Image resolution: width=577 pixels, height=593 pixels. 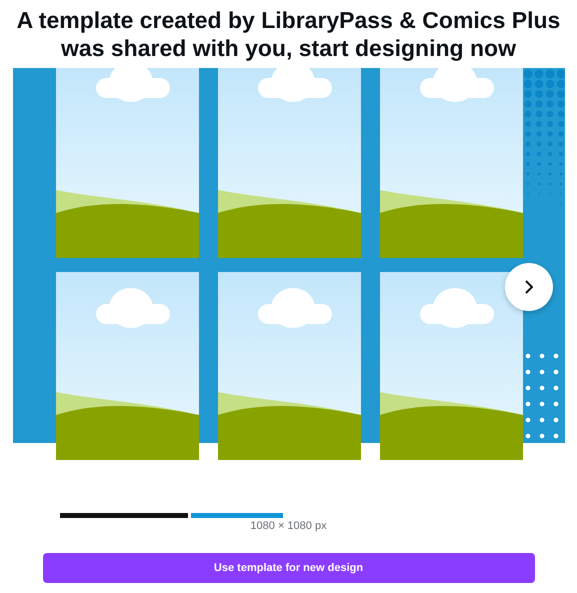 What do you see at coordinates (528, 287) in the screenshot?
I see `chevron-right-icon` at bounding box center [528, 287].